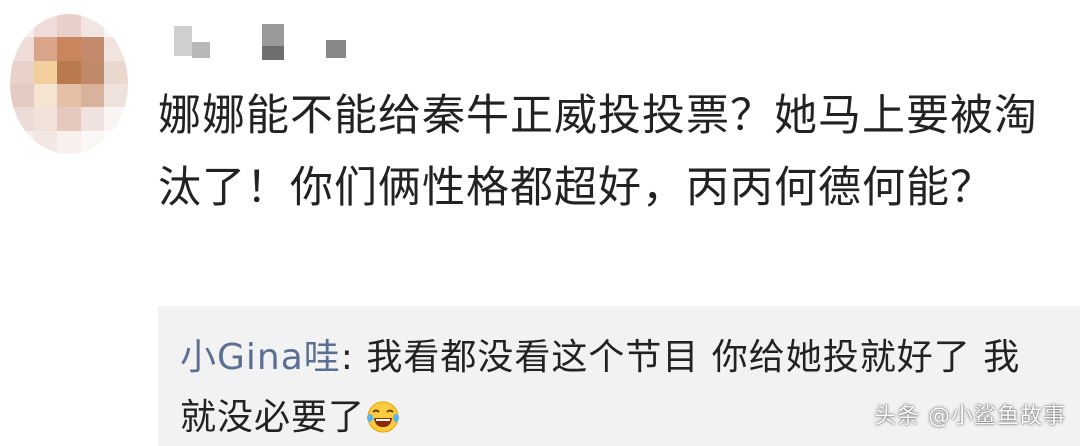 The height and width of the screenshot is (446, 1080). What do you see at coordinates (260, 357) in the screenshot?
I see `reply-username: 小Gina哇` at bounding box center [260, 357].